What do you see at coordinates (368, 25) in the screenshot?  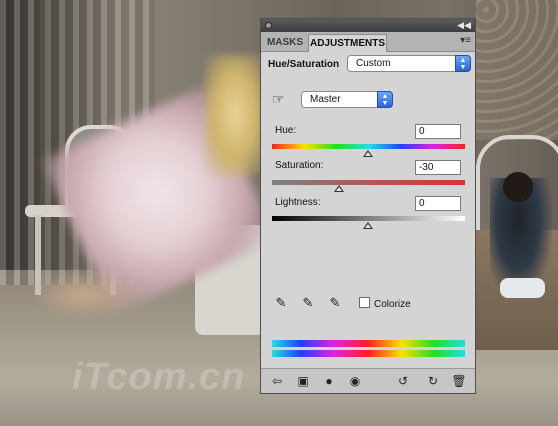 I see `panel-titlebar: ◀◀` at bounding box center [368, 25].